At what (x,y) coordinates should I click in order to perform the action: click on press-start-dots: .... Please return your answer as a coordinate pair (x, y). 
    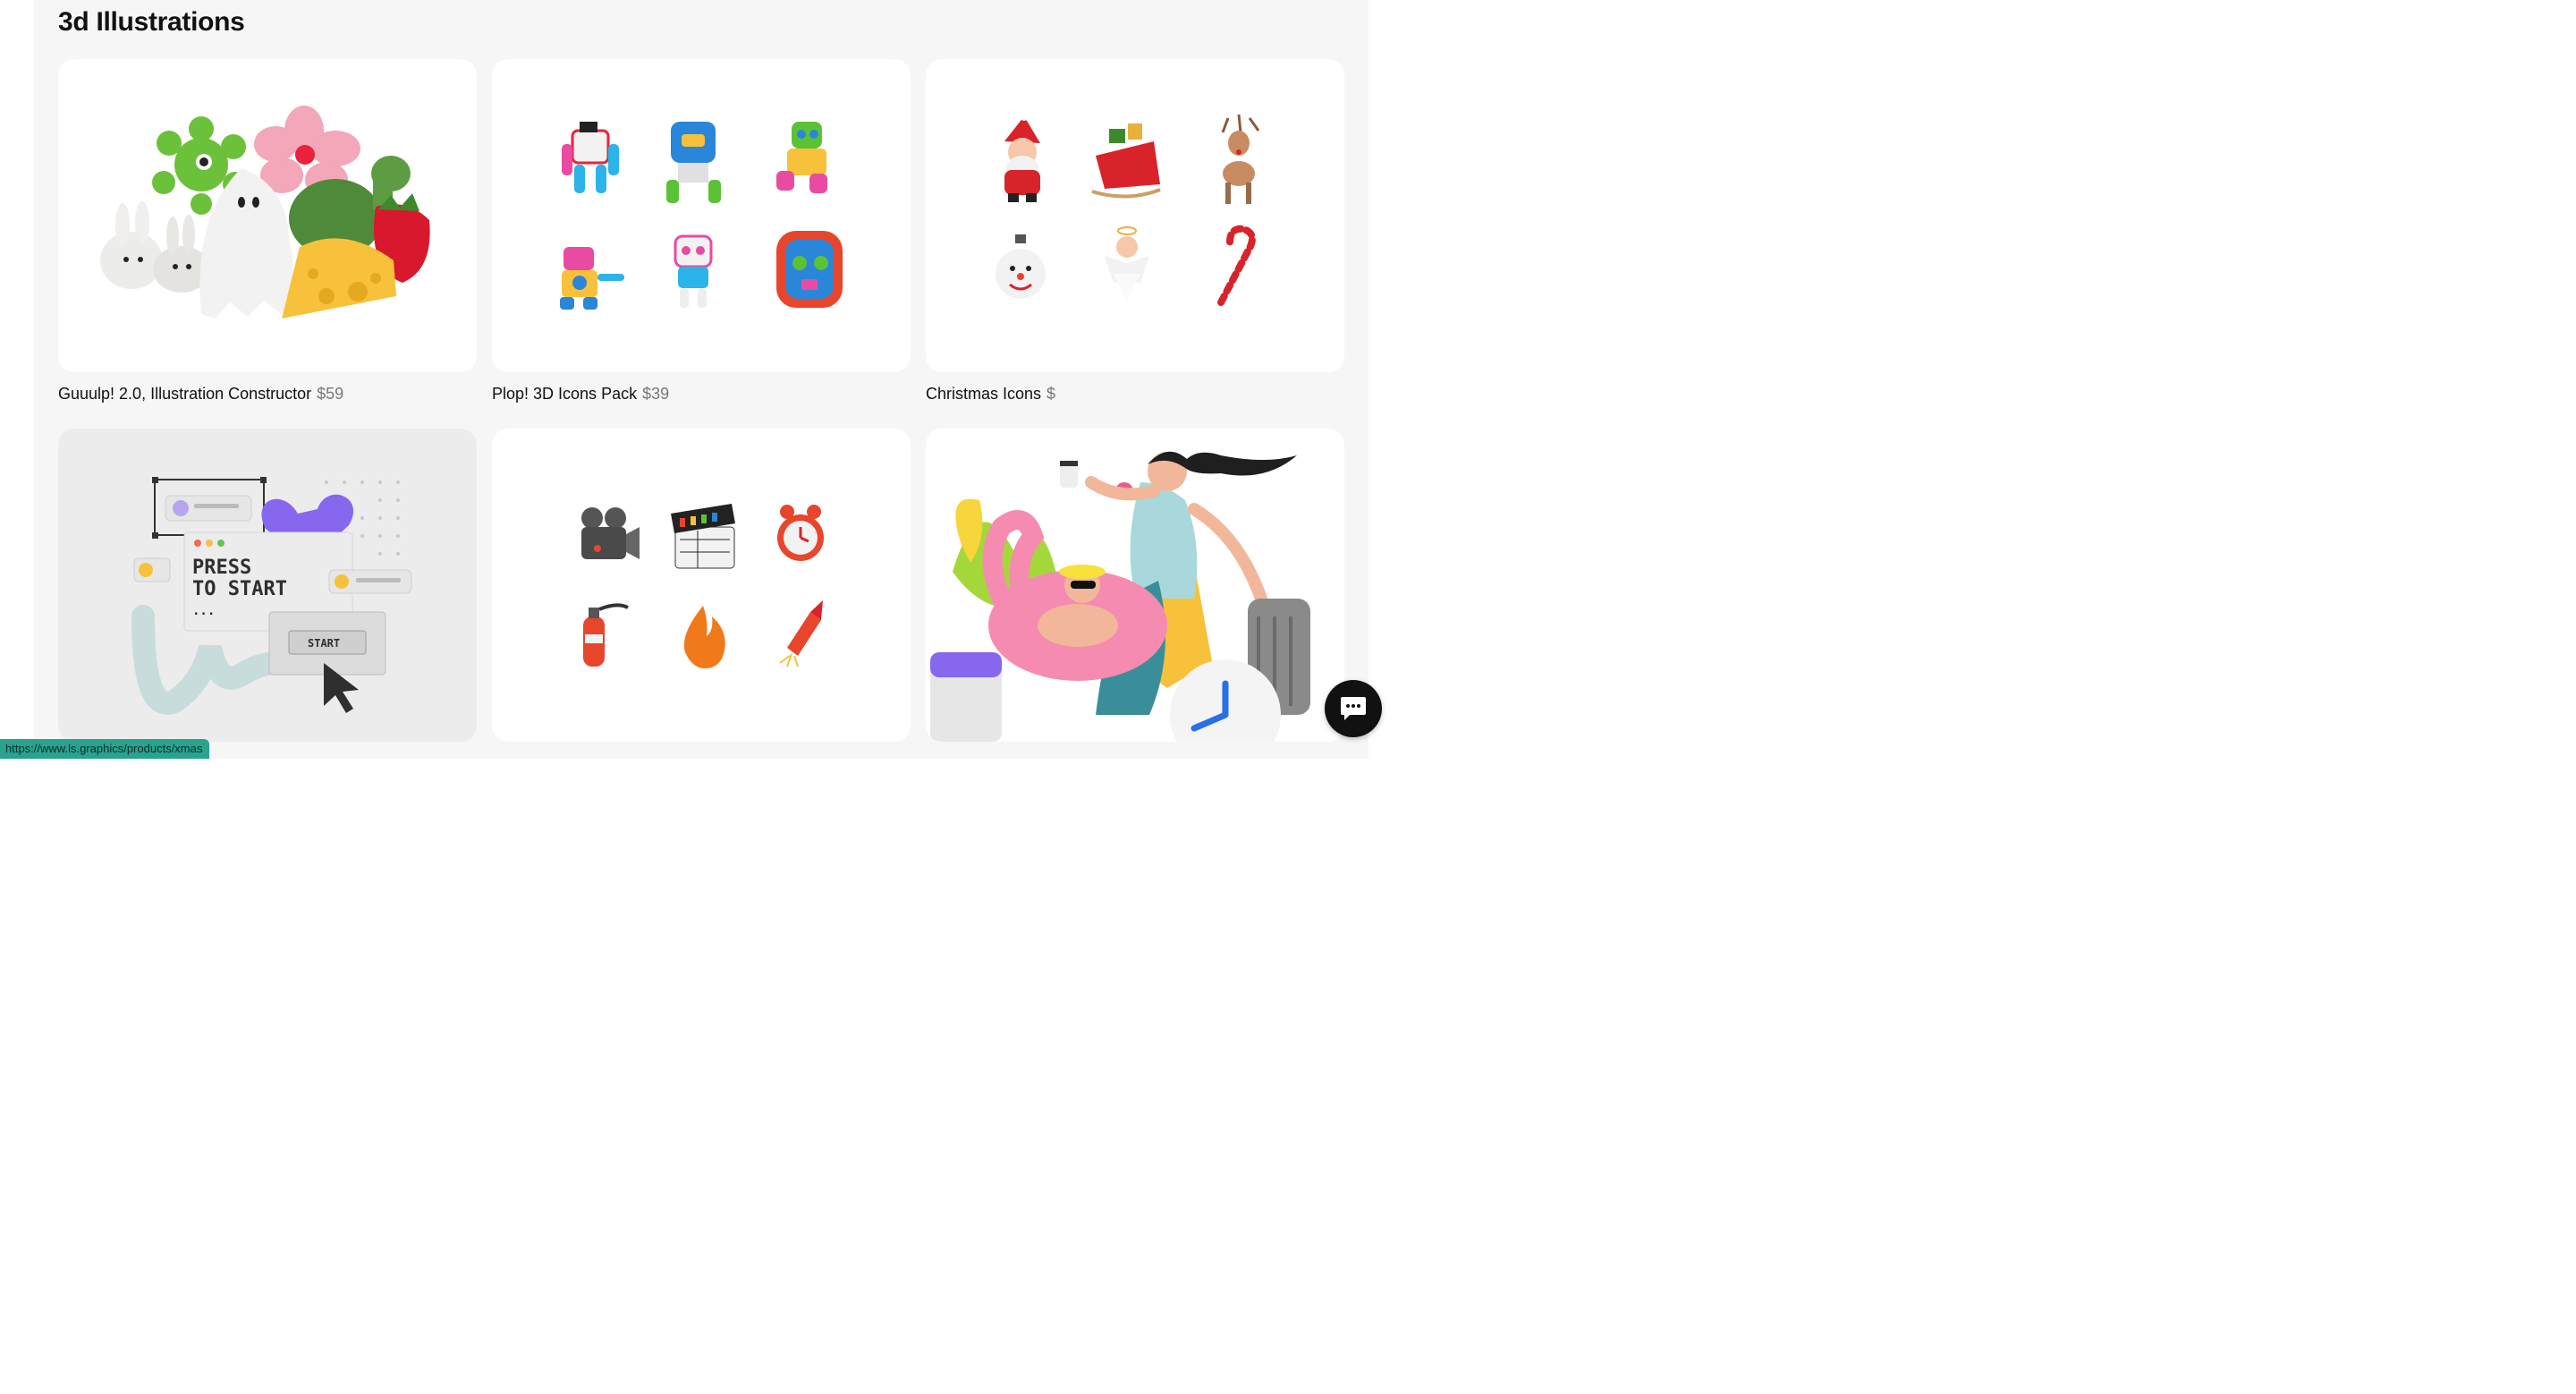
    Looking at the image, I should click on (203, 611).